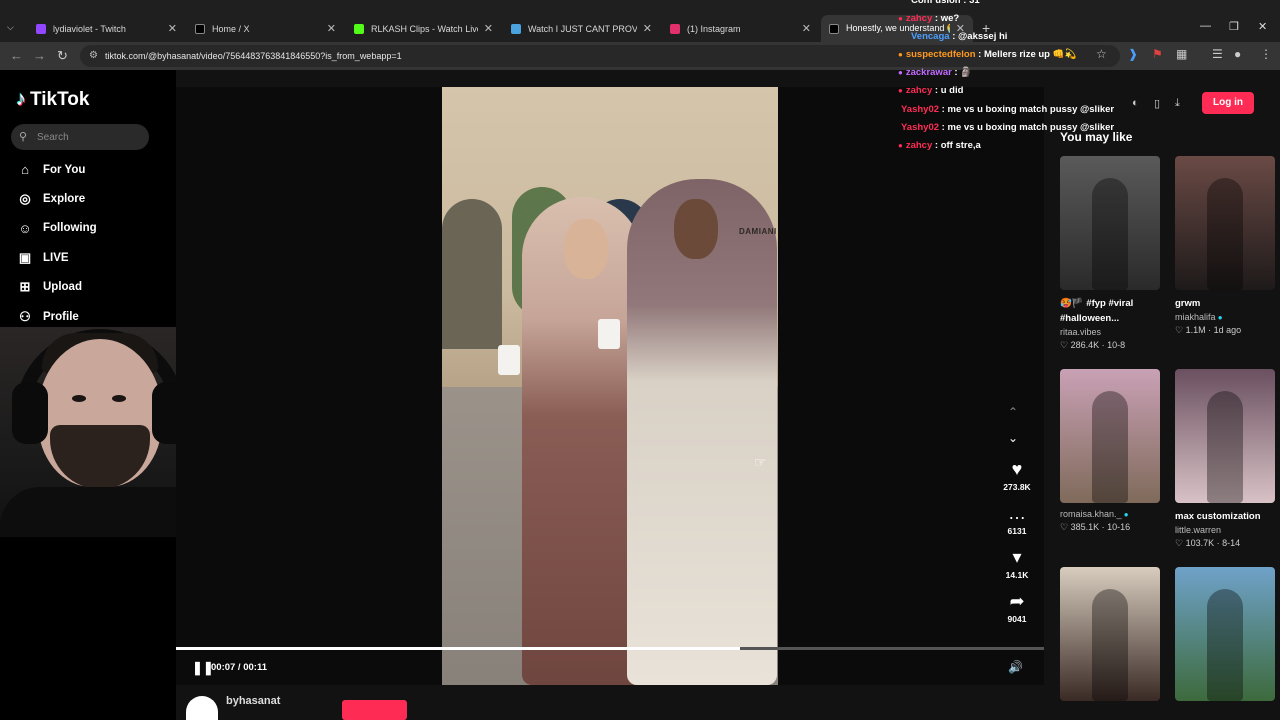 The height and width of the screenshot is (720, 1280). Describe the element at coordinates (50, 169) in the screenshot. I see `sidebar-item-for-you: ⌂ For You` at that location.